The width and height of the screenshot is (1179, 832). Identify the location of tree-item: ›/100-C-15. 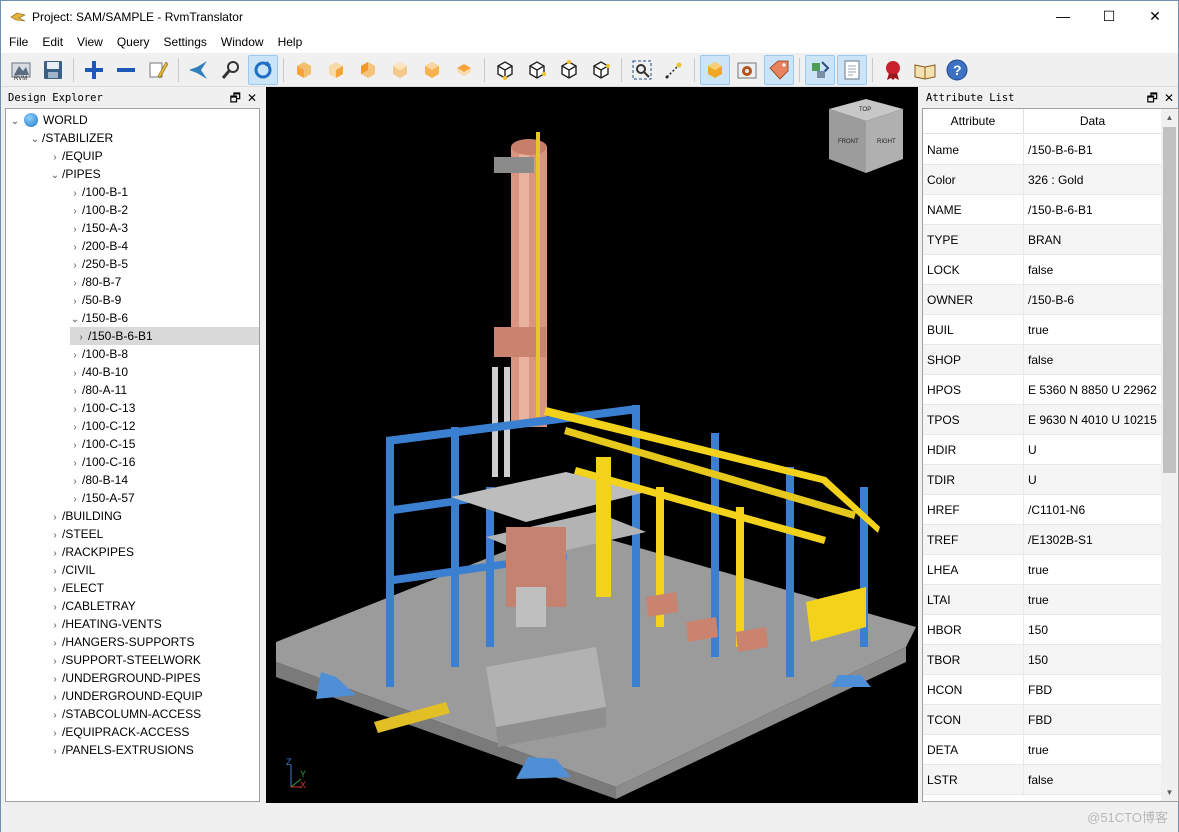
(132, 444).